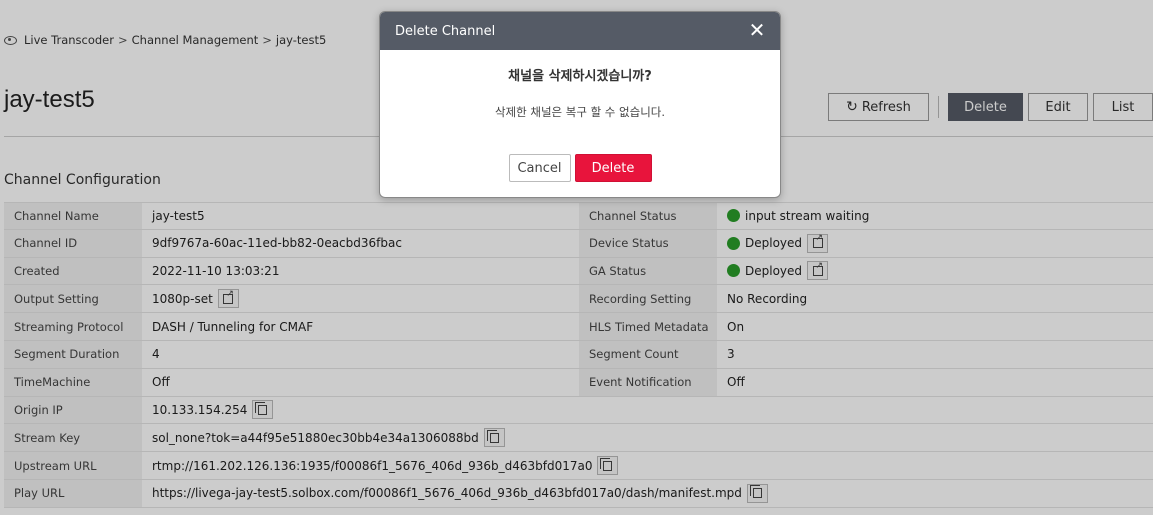 The width and height of the screenshot is (1153, 515). Describe the element at coordinates (580, 112) in the screenshot. I see `dialog-message: 삭제한 채널은 복구 할 수 없습니다.` at that location.